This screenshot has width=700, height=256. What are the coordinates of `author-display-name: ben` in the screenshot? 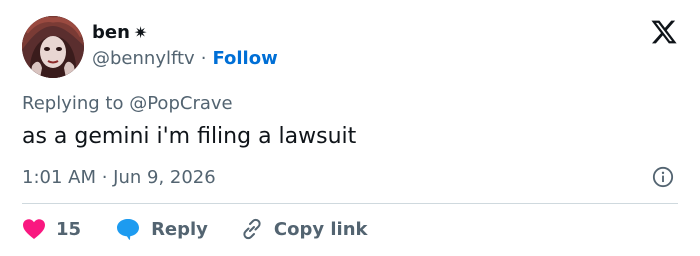 It's located at (111, 32).